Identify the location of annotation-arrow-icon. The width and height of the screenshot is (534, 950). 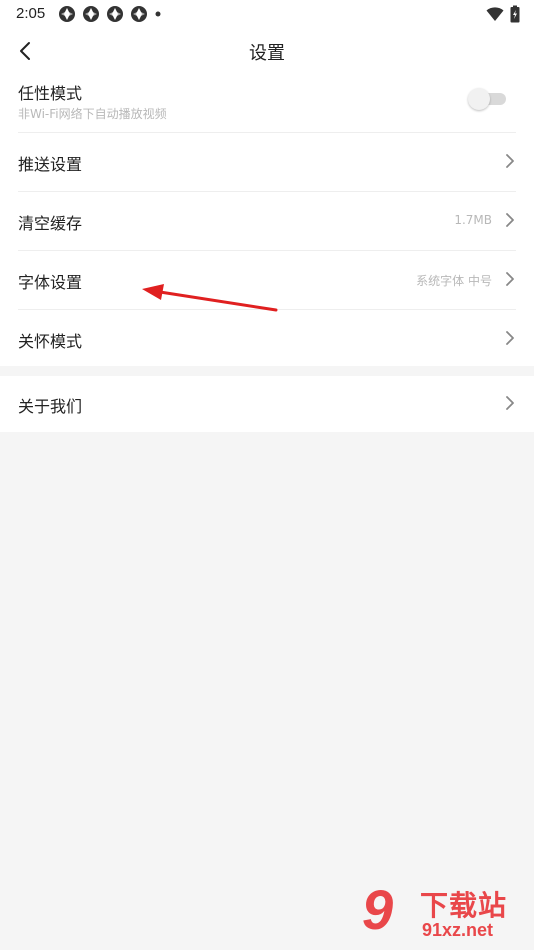
(210, 298).